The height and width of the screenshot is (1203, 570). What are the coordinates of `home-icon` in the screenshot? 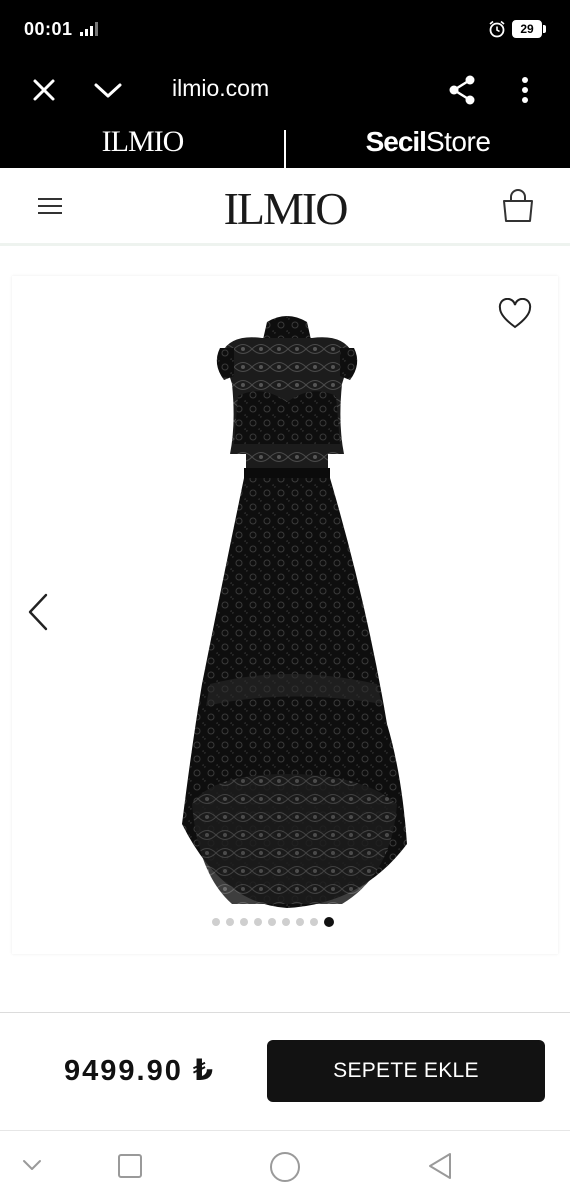 It's located at (285, 1167).